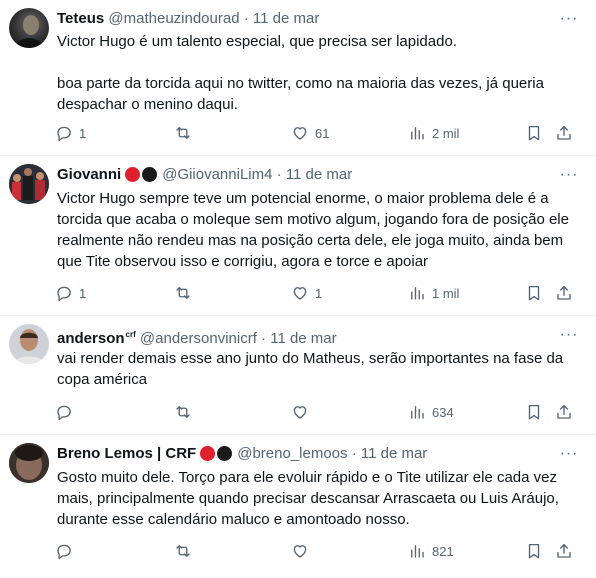  I want to click on like-button: 1, so click(306, 293).